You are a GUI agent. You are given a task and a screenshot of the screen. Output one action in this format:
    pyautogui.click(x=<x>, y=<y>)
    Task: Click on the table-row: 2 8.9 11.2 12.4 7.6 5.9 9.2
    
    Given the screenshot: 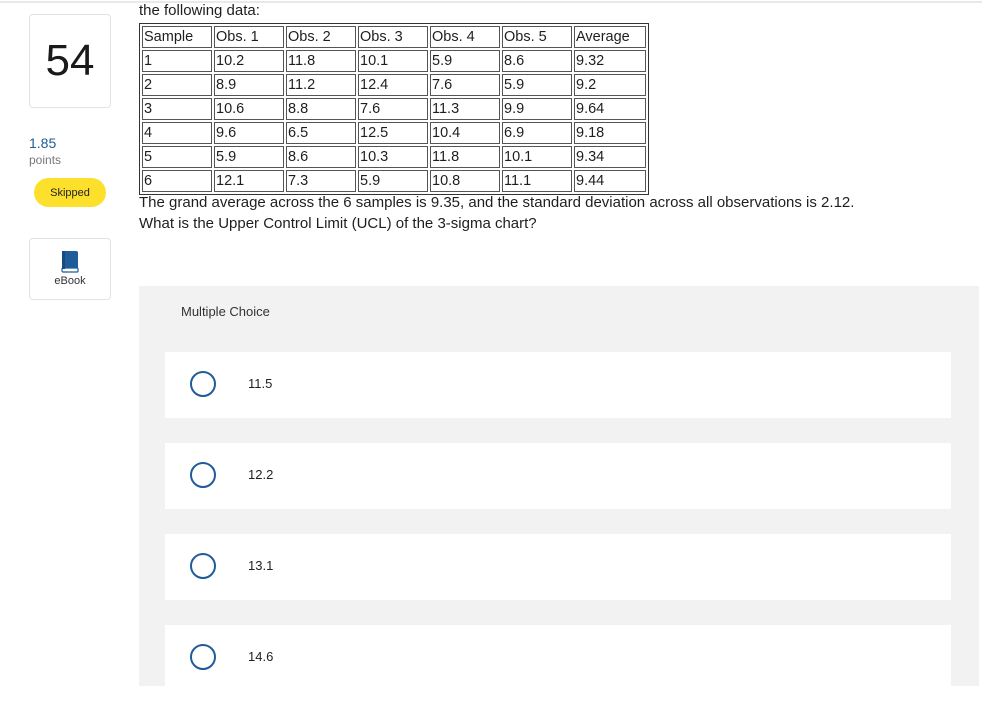 What is the action you would take?
    pyautogui.click(x=394, y=85)
    